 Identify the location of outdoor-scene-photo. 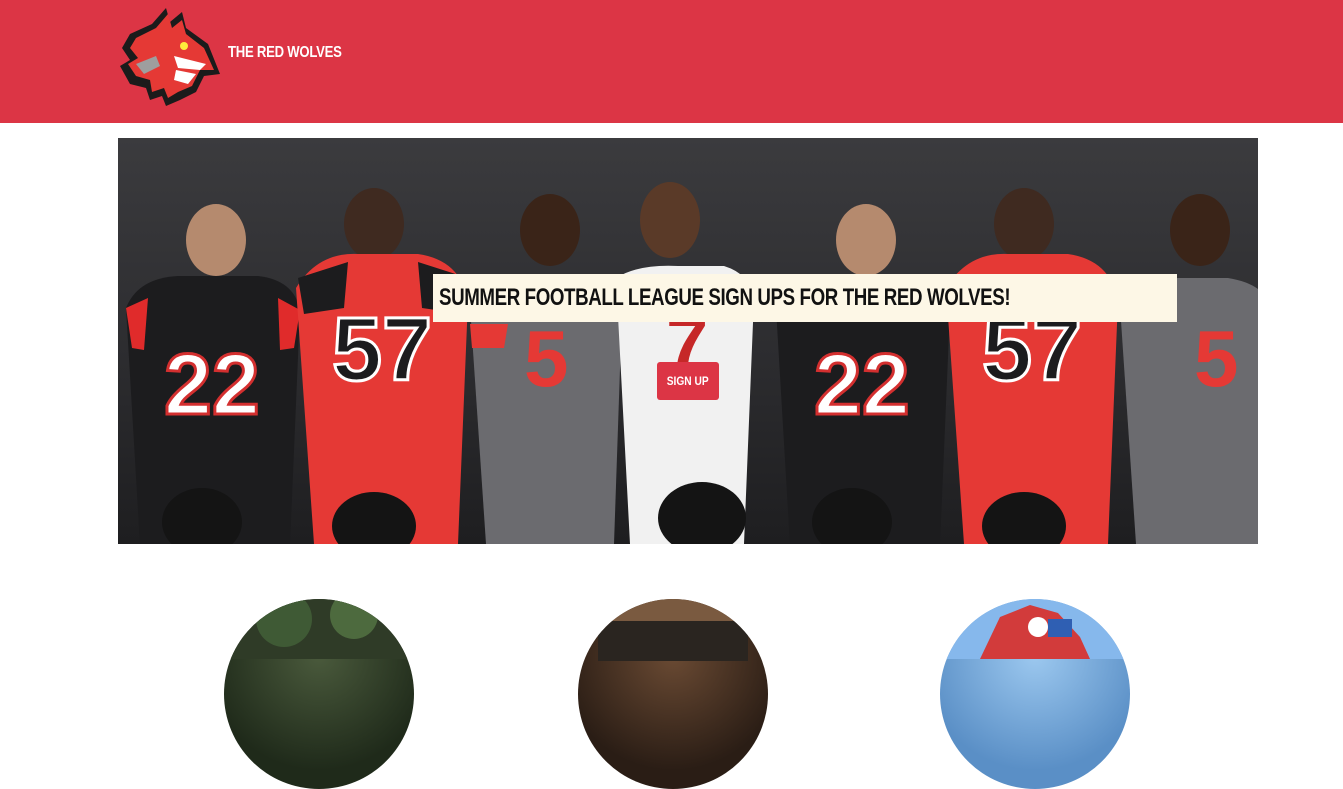
(319, 629).